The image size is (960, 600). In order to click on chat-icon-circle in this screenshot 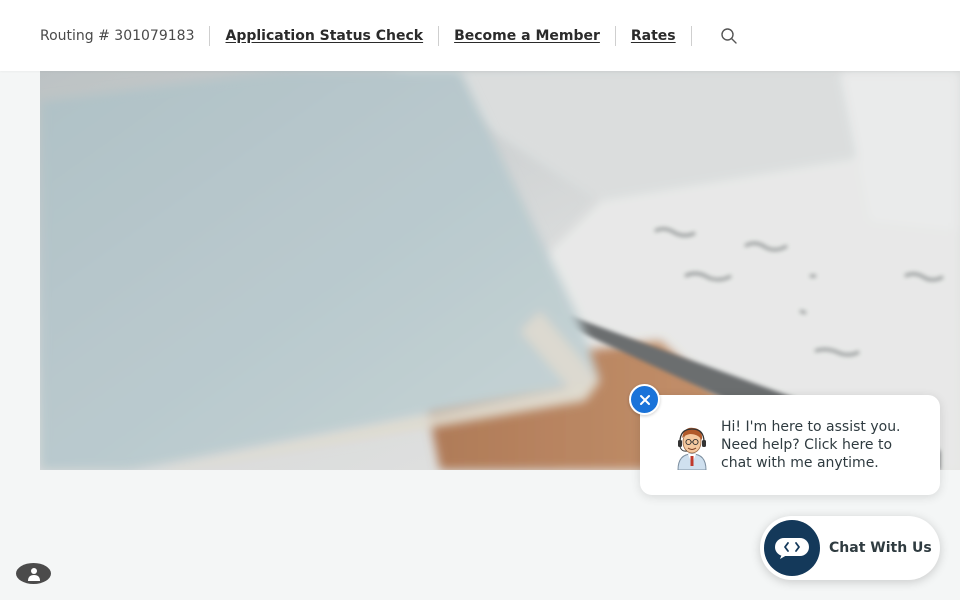, I will do `click(792, 548)`.